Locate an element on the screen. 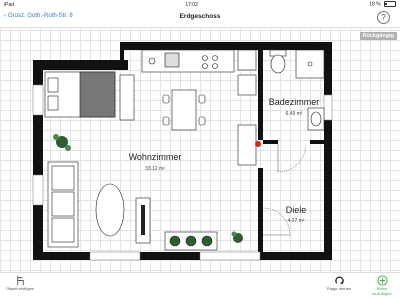 Image resolution: width=400 pixels, height=300 pixels. bed is located at coordinates (80, 94).